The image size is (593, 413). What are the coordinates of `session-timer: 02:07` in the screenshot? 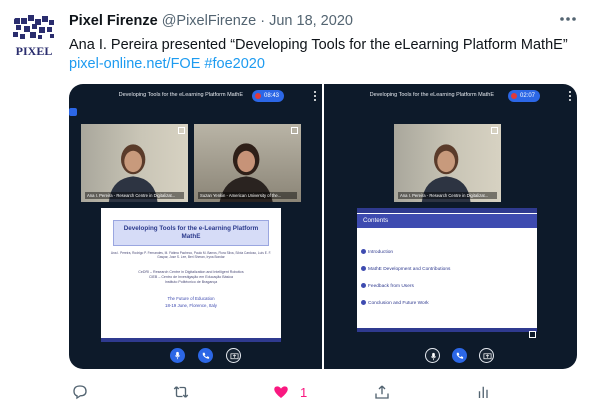 It's located at (524, 96).